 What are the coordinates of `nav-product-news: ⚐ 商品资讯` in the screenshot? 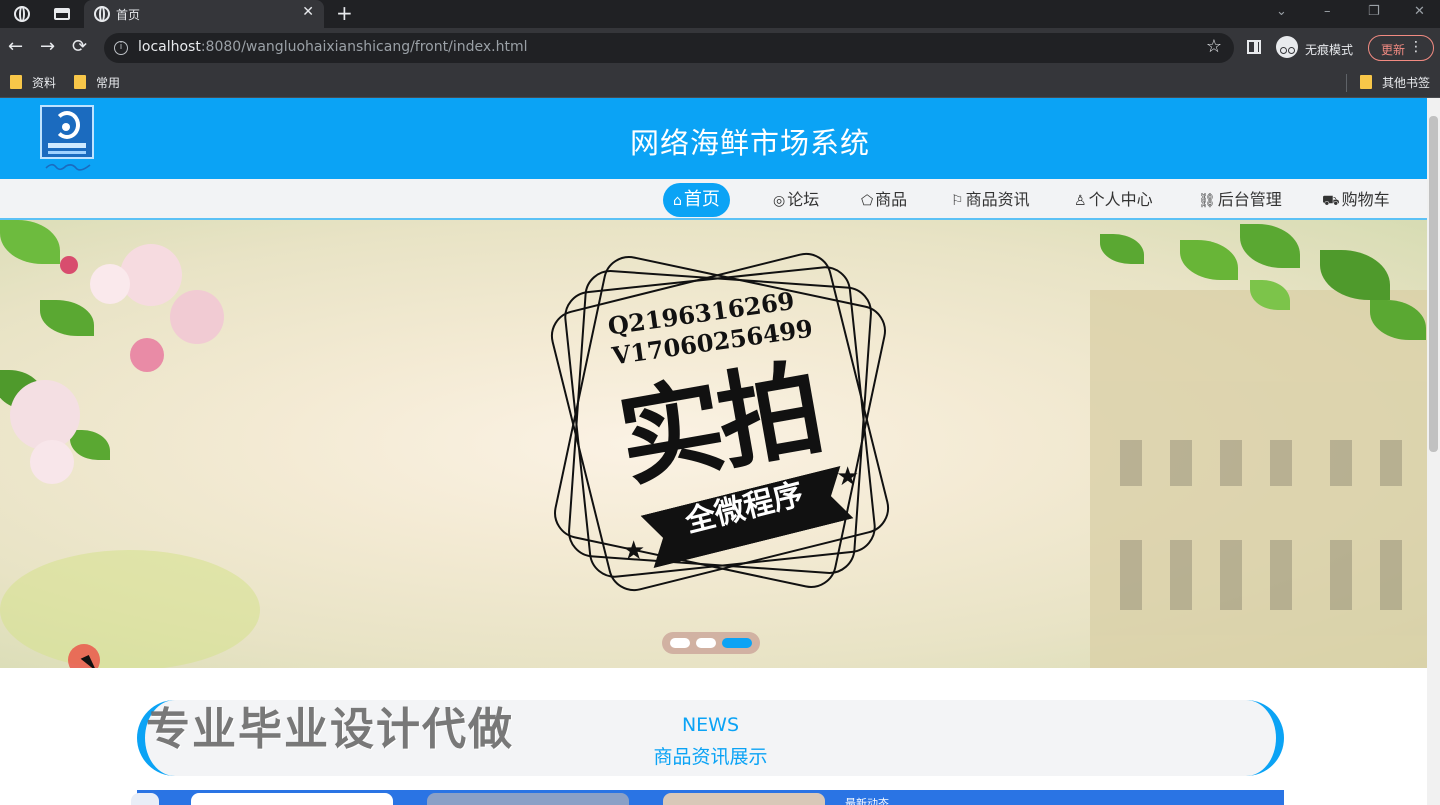 It's located at (990, 200).